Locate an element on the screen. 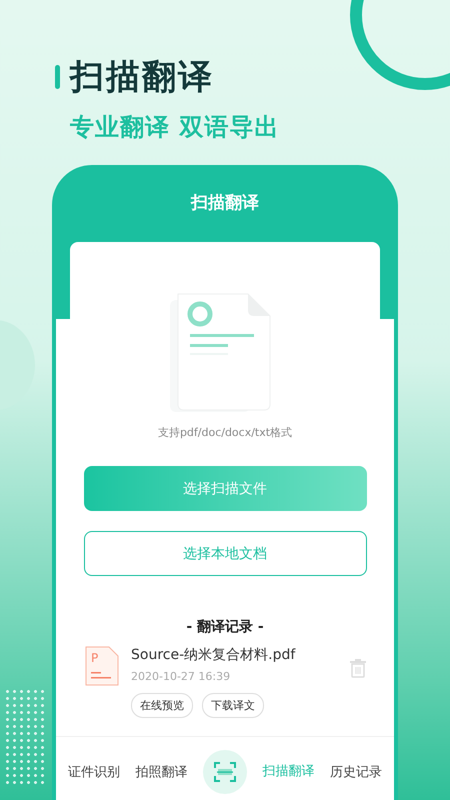 Image resolution: width=450 pixels, height=800 pixels. action-chip: 下载译文 is located at coordinates (233, 705).